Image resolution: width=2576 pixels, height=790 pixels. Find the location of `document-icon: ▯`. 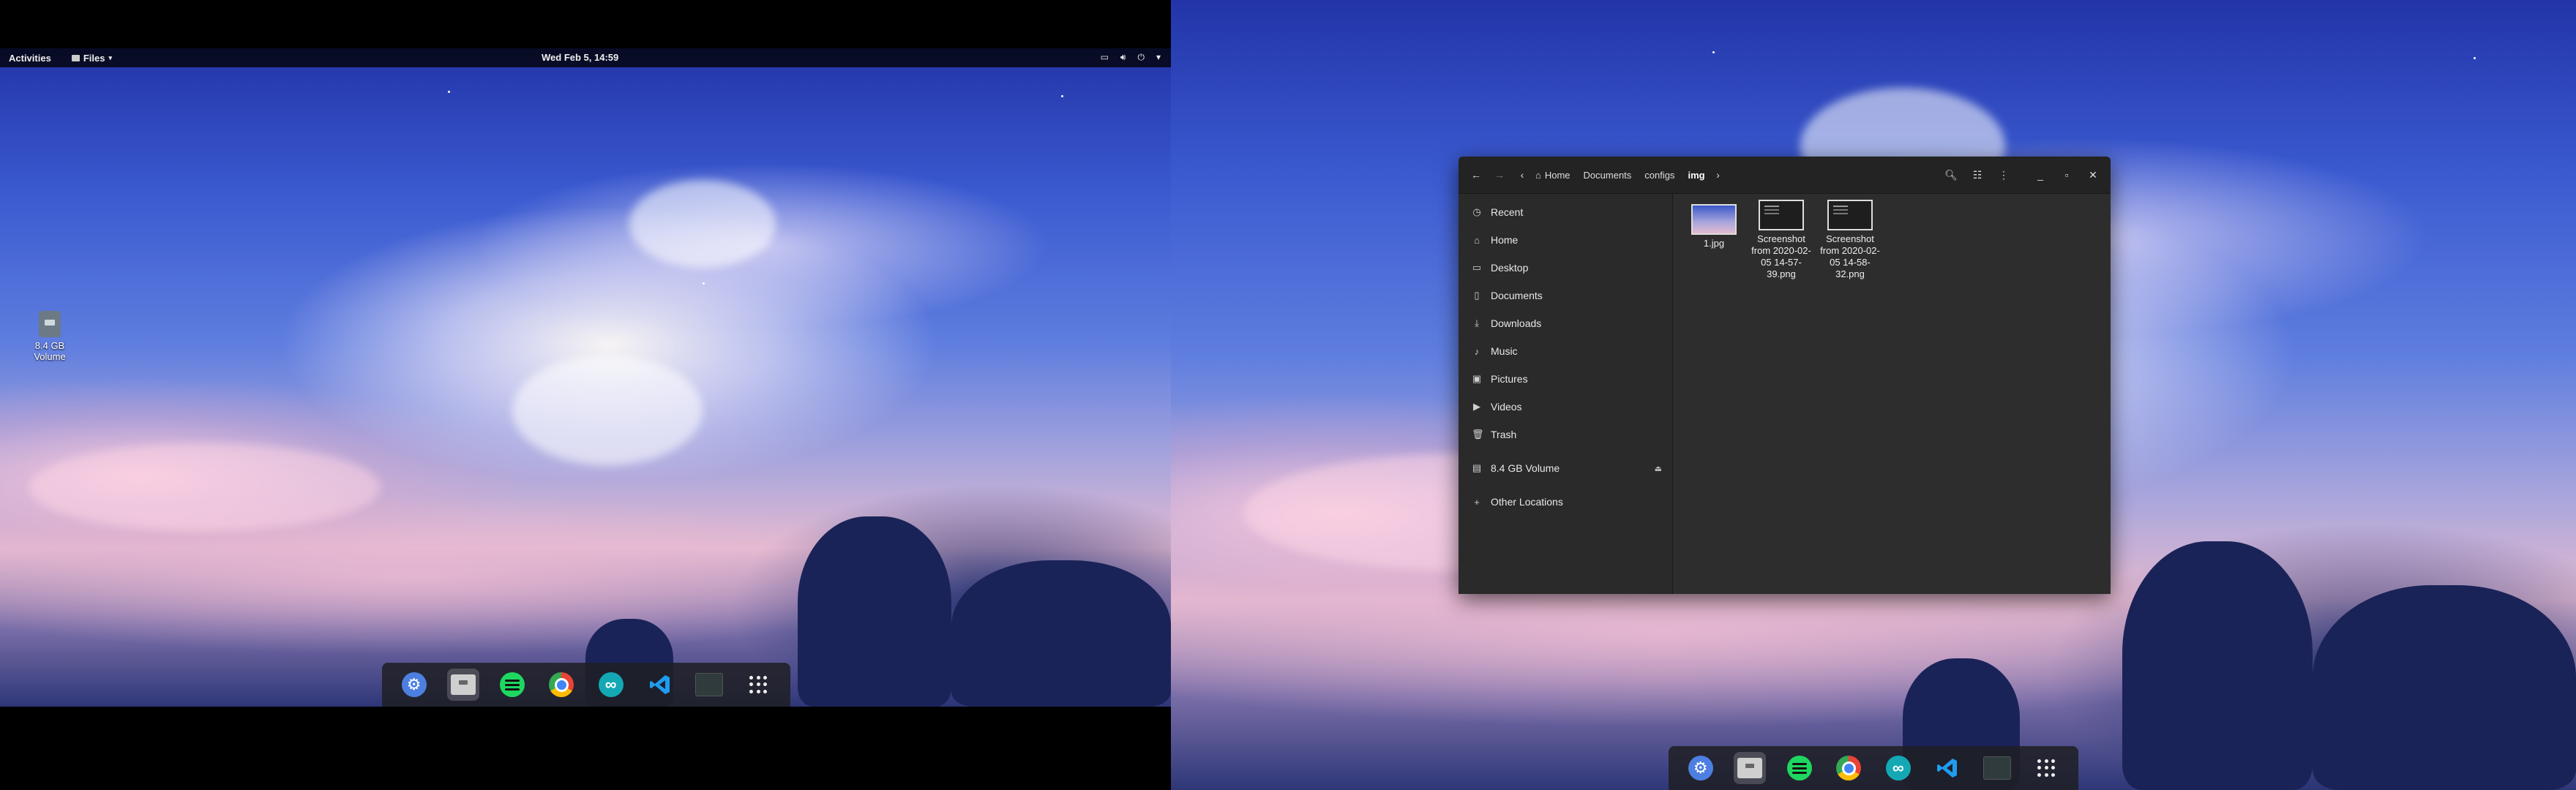

document-icon: ▯ is located at coordinates (1477, 295).